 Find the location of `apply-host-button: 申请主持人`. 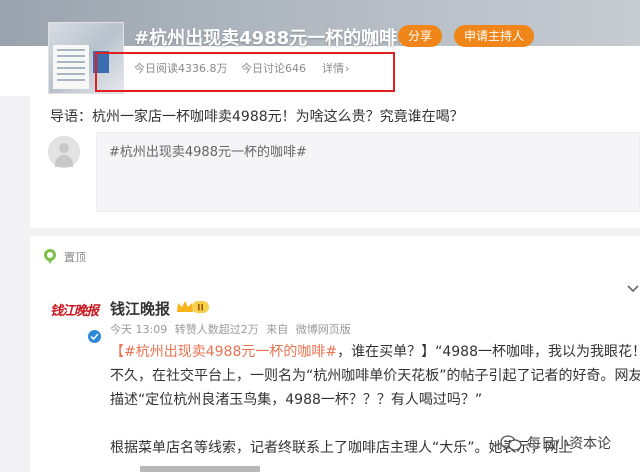

apply-host-button: 申请主持人 is located at coordinates (494, 36).